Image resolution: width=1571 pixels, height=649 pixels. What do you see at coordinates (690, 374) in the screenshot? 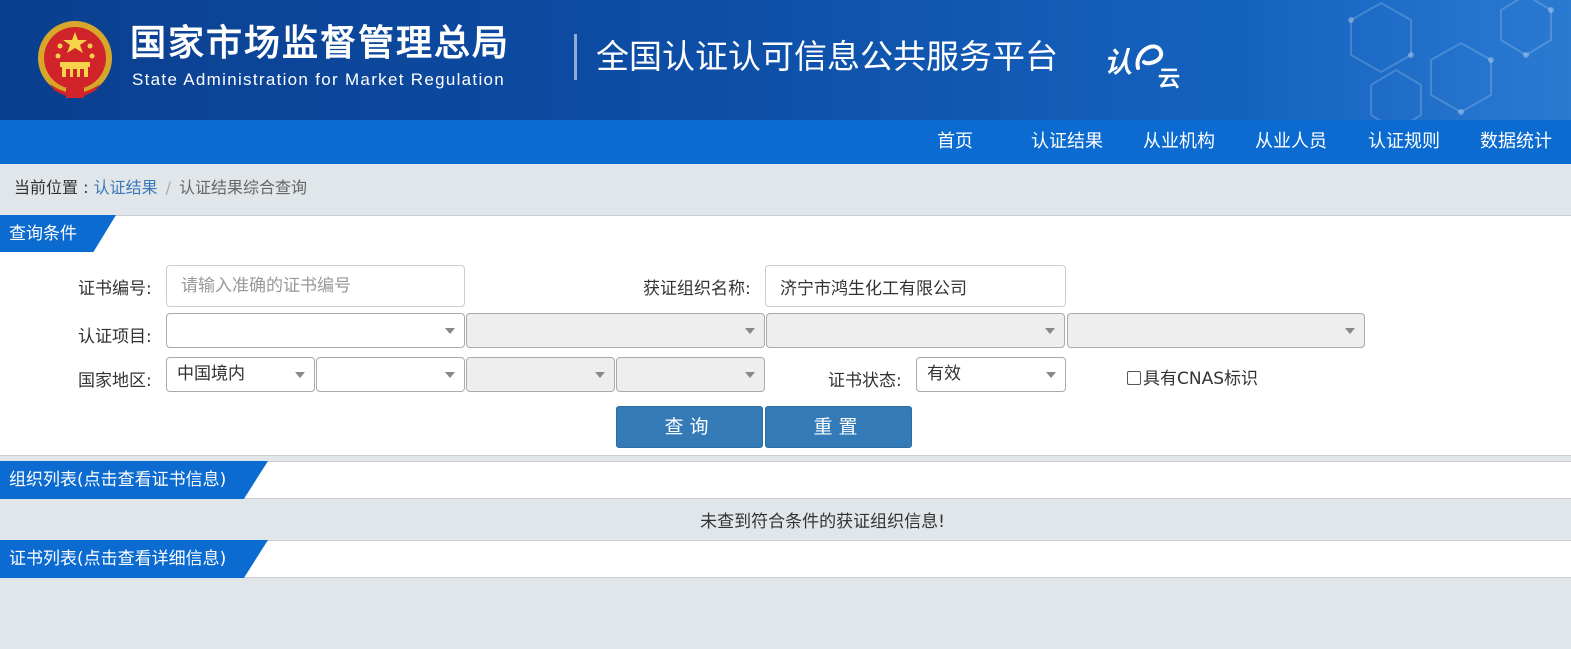
I see `region-select-district` at bounding box center [690, 374].